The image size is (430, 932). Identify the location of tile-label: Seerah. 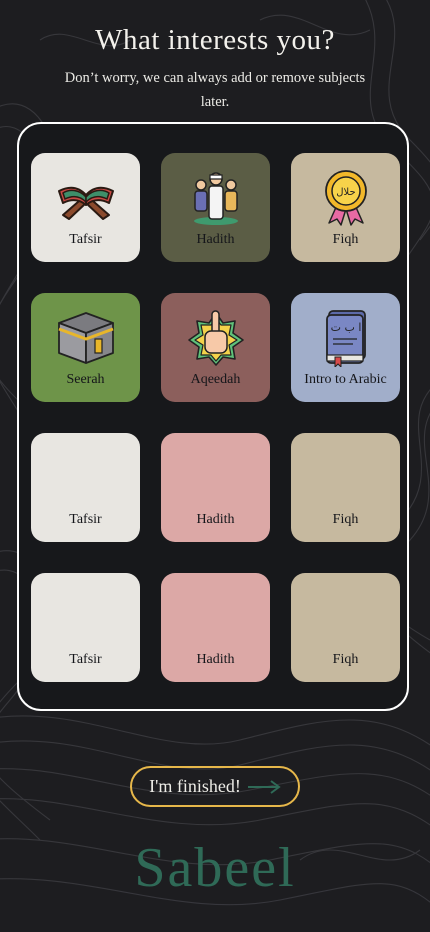
(85, 379).